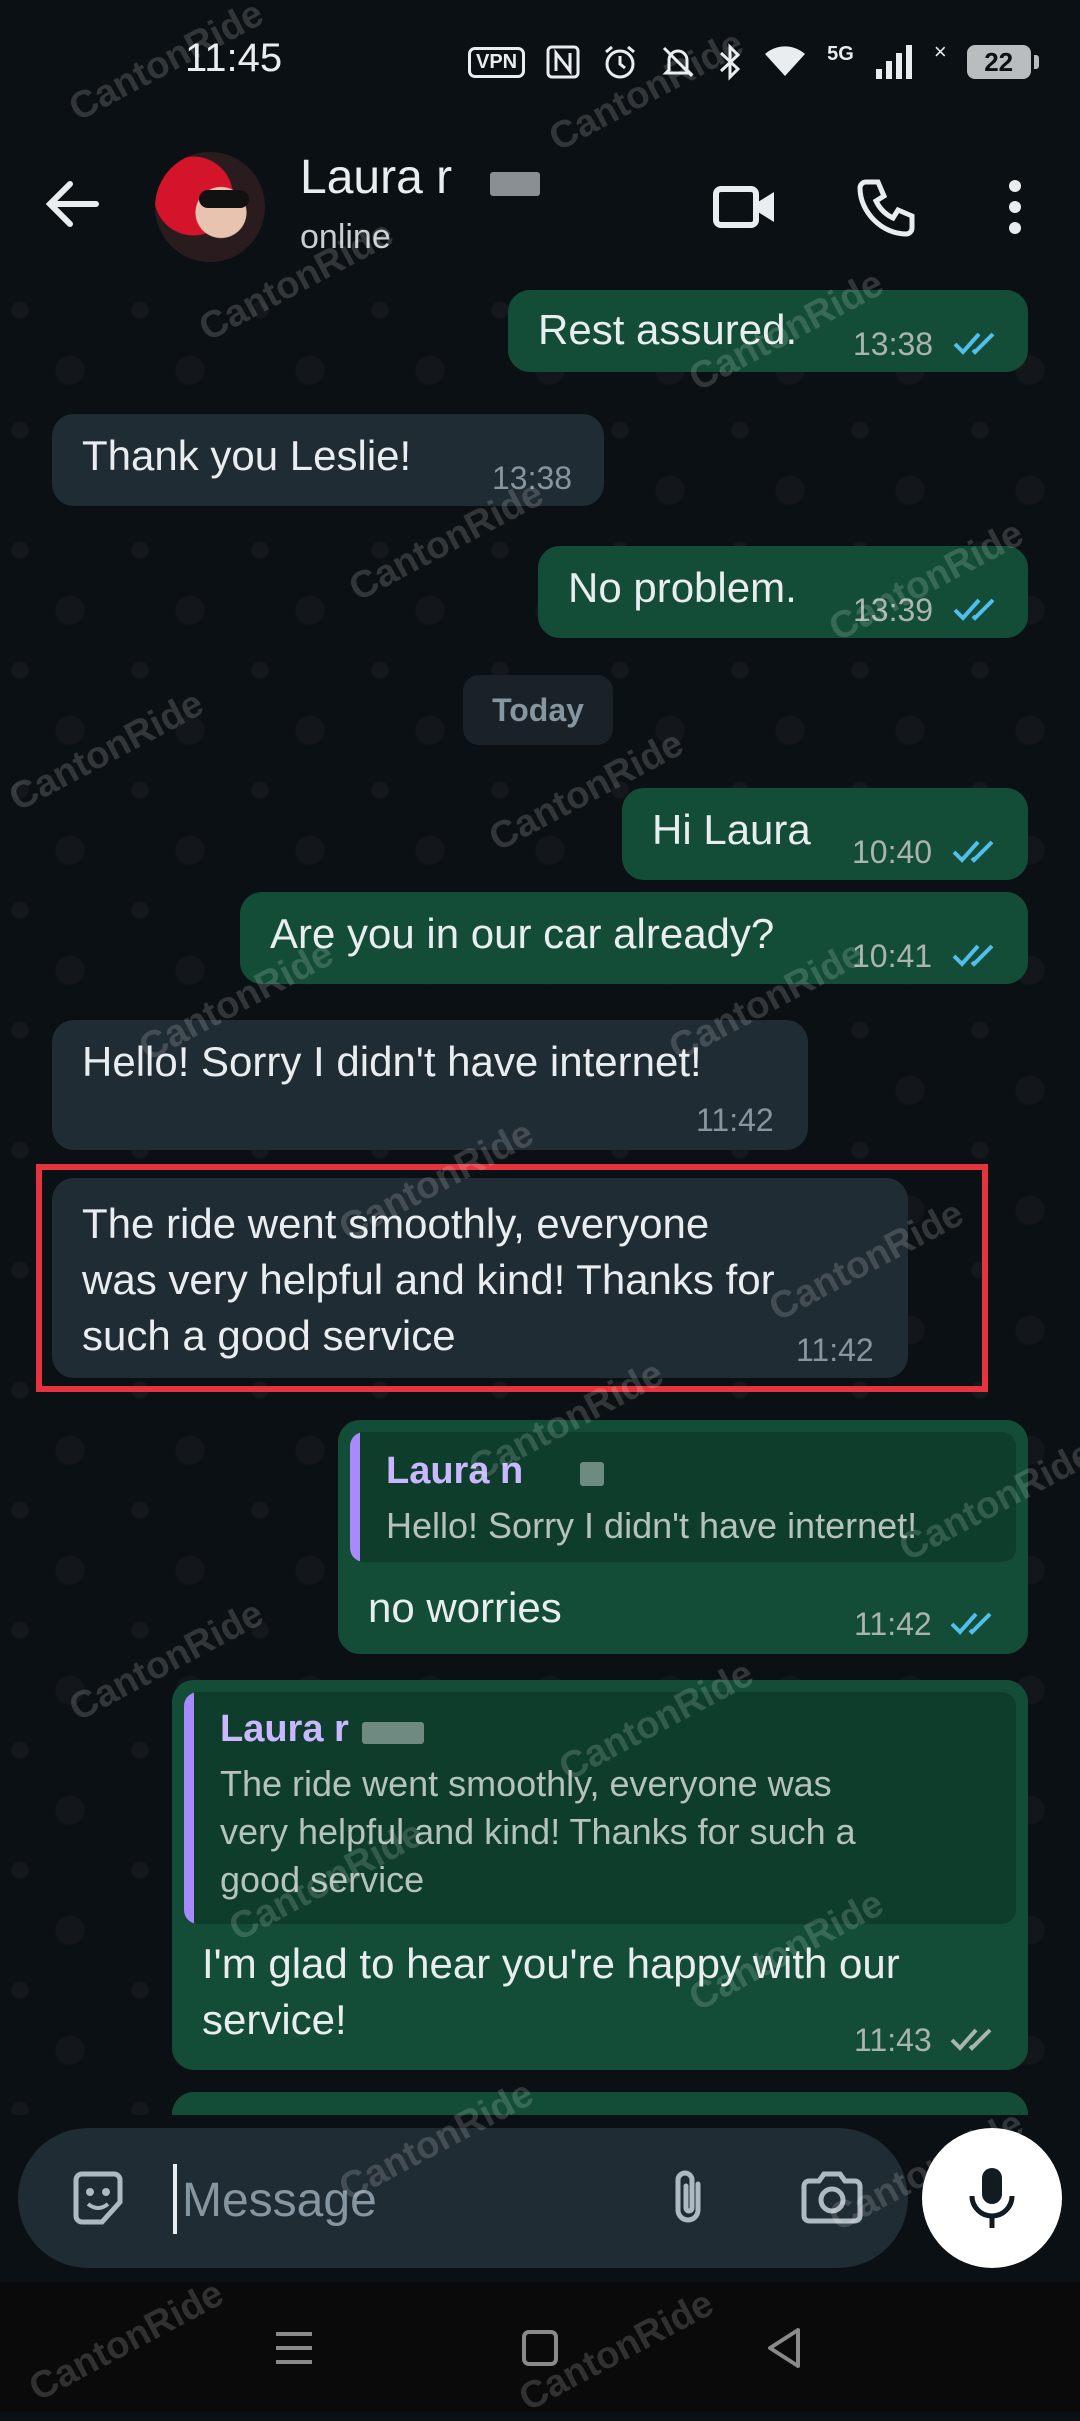 The height and width of the screenshot is (2421, 1080). Describe the element at coordinates (652, 1525) in the screenshot. I see `quote-text: Hello! Sorry I didn't have internet!` at that location.